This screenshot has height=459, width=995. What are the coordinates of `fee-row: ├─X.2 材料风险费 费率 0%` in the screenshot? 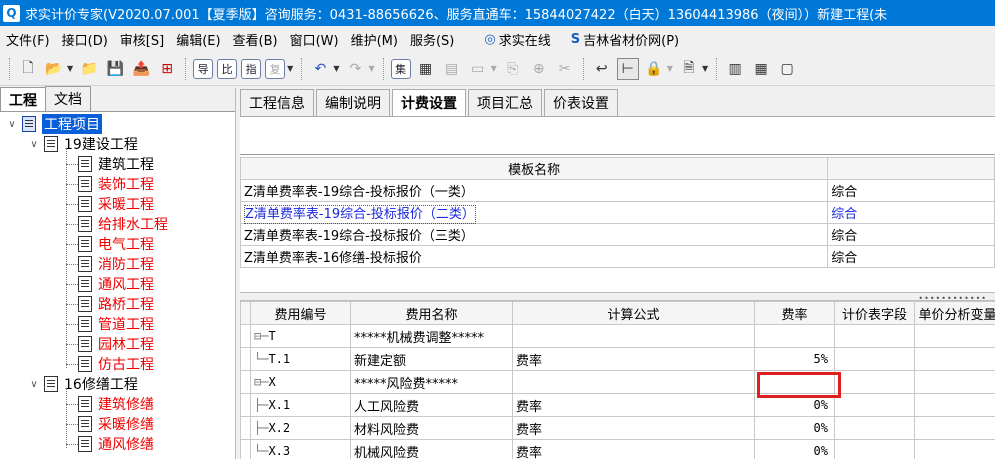 It's located at (617, 428).